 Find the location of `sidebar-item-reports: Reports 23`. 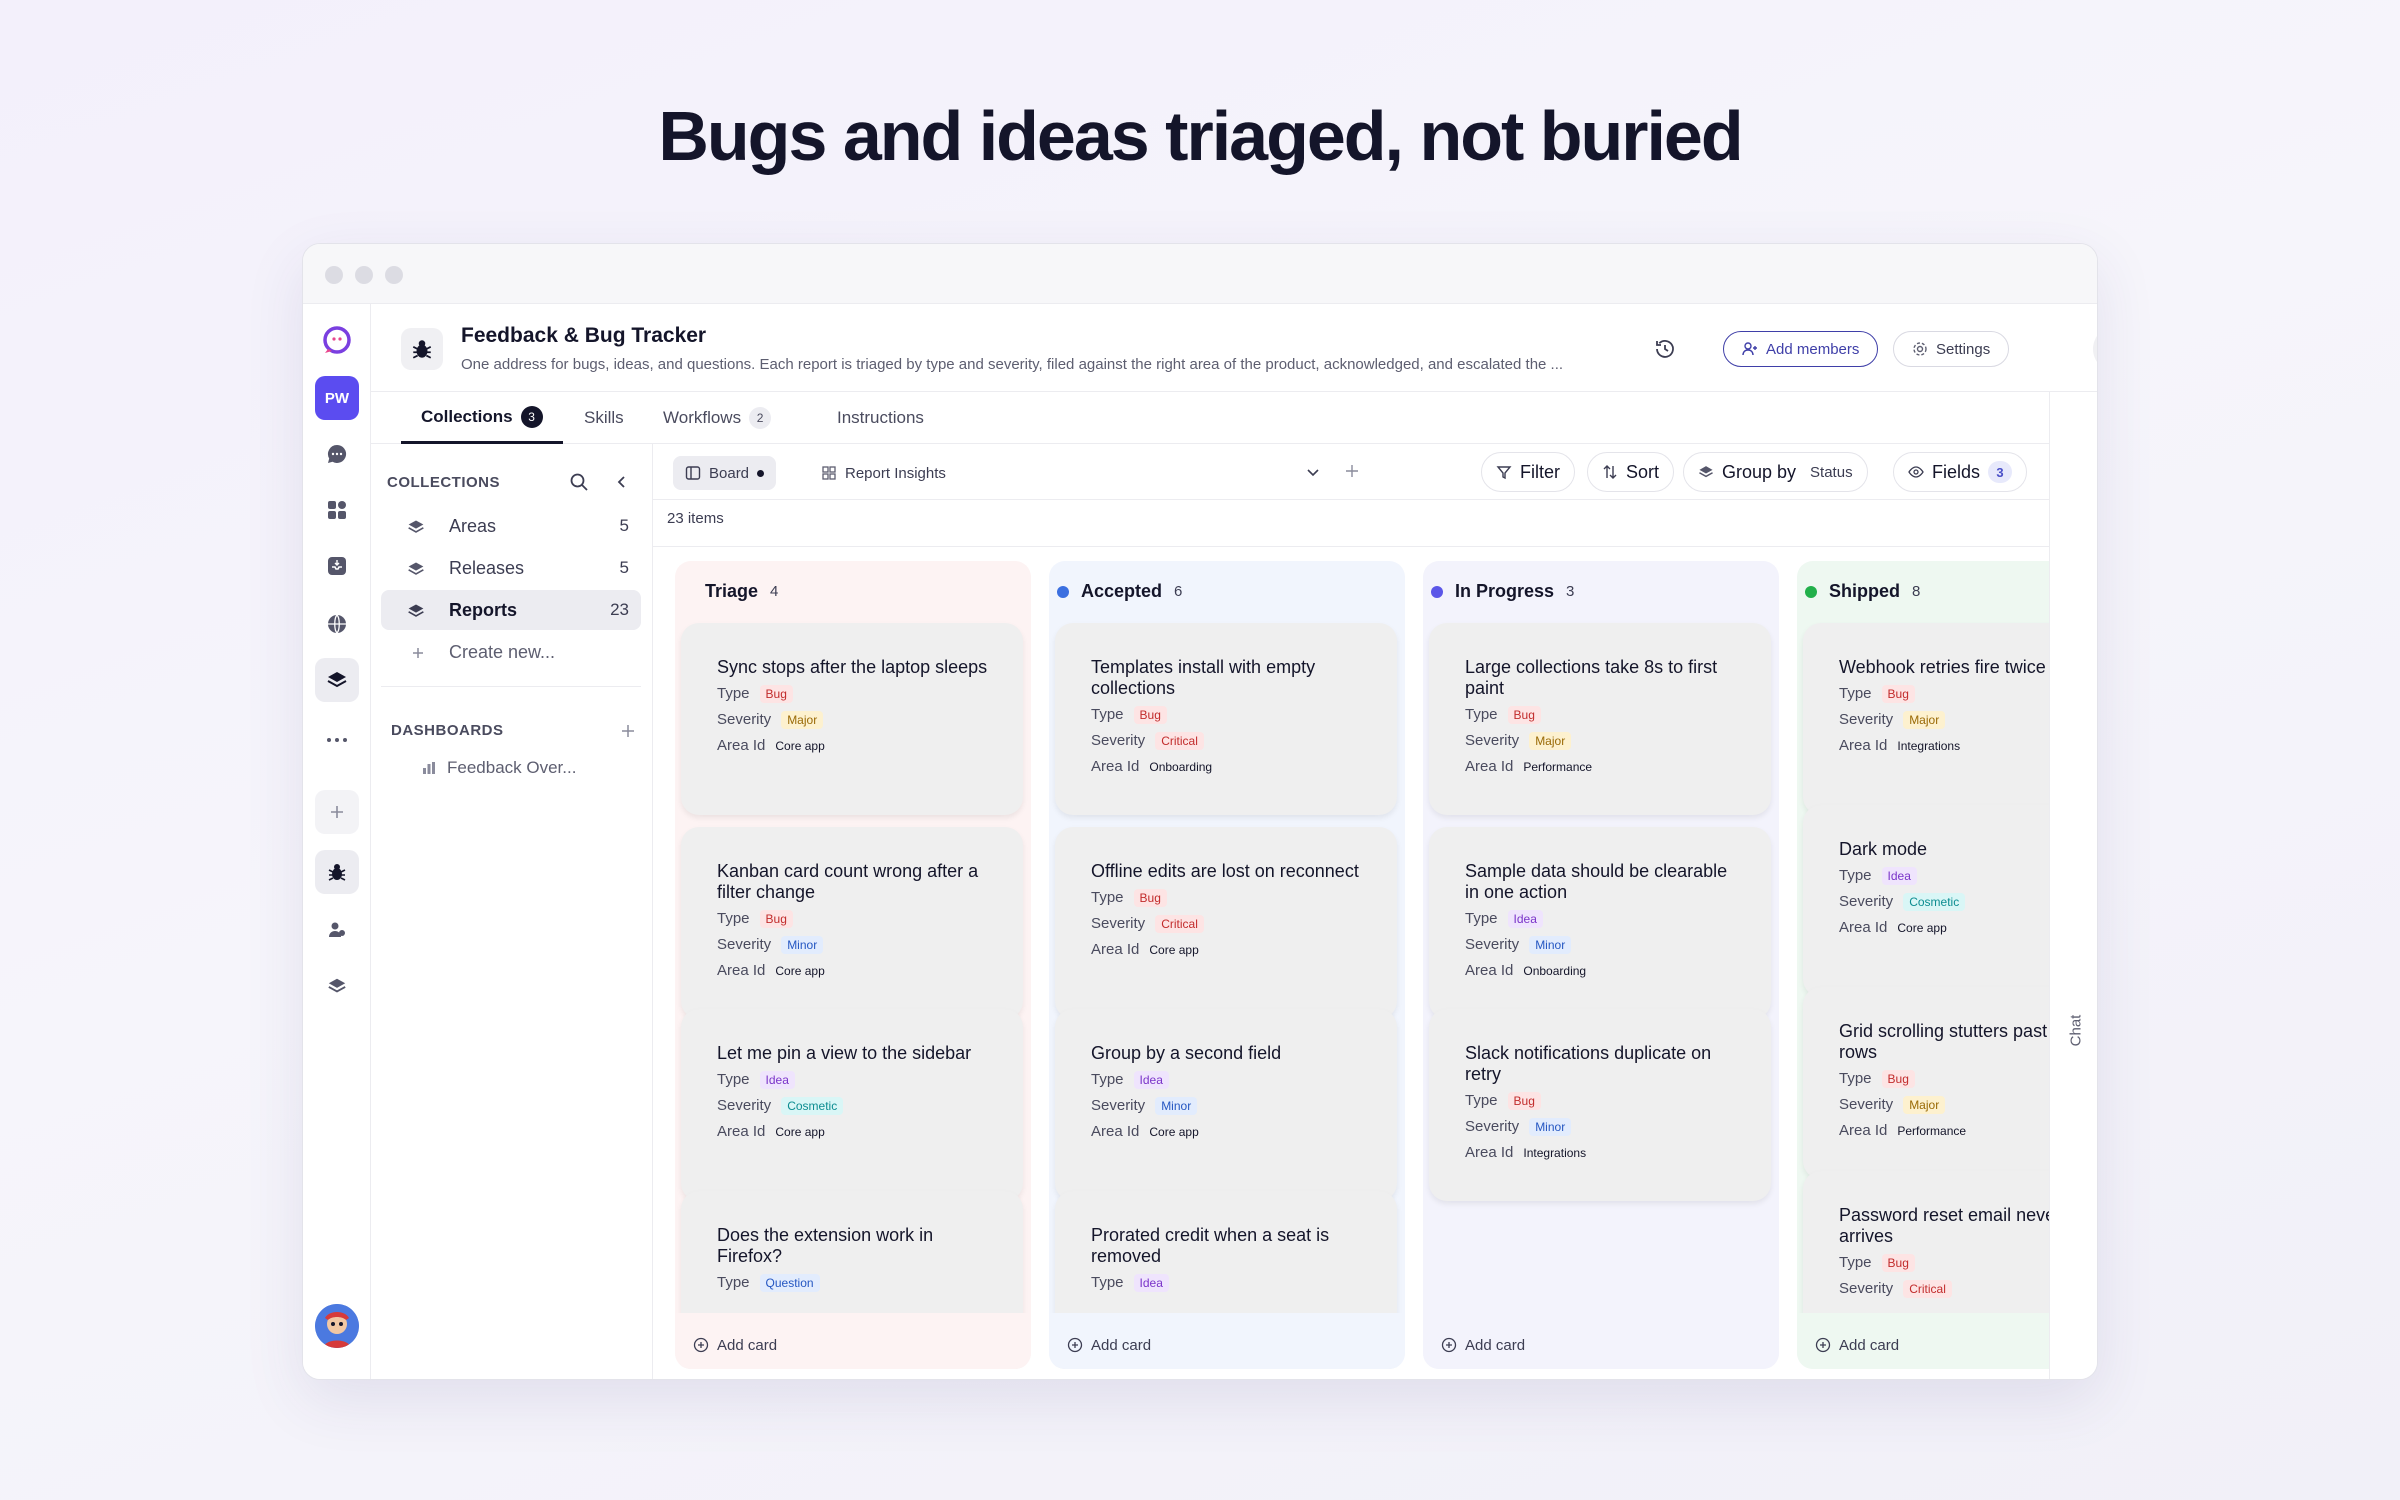

sidebar-item-reports: Reports 23 is located at coordinates (511, 610).